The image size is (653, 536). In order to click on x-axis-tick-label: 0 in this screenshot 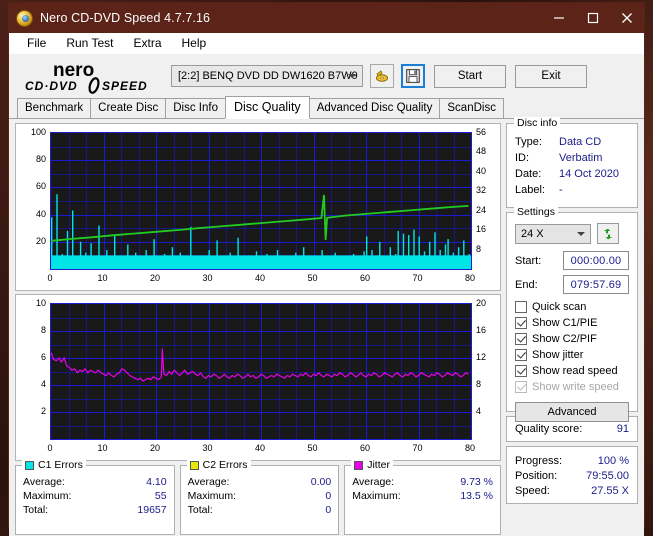, I will do `click(50, 278)`.